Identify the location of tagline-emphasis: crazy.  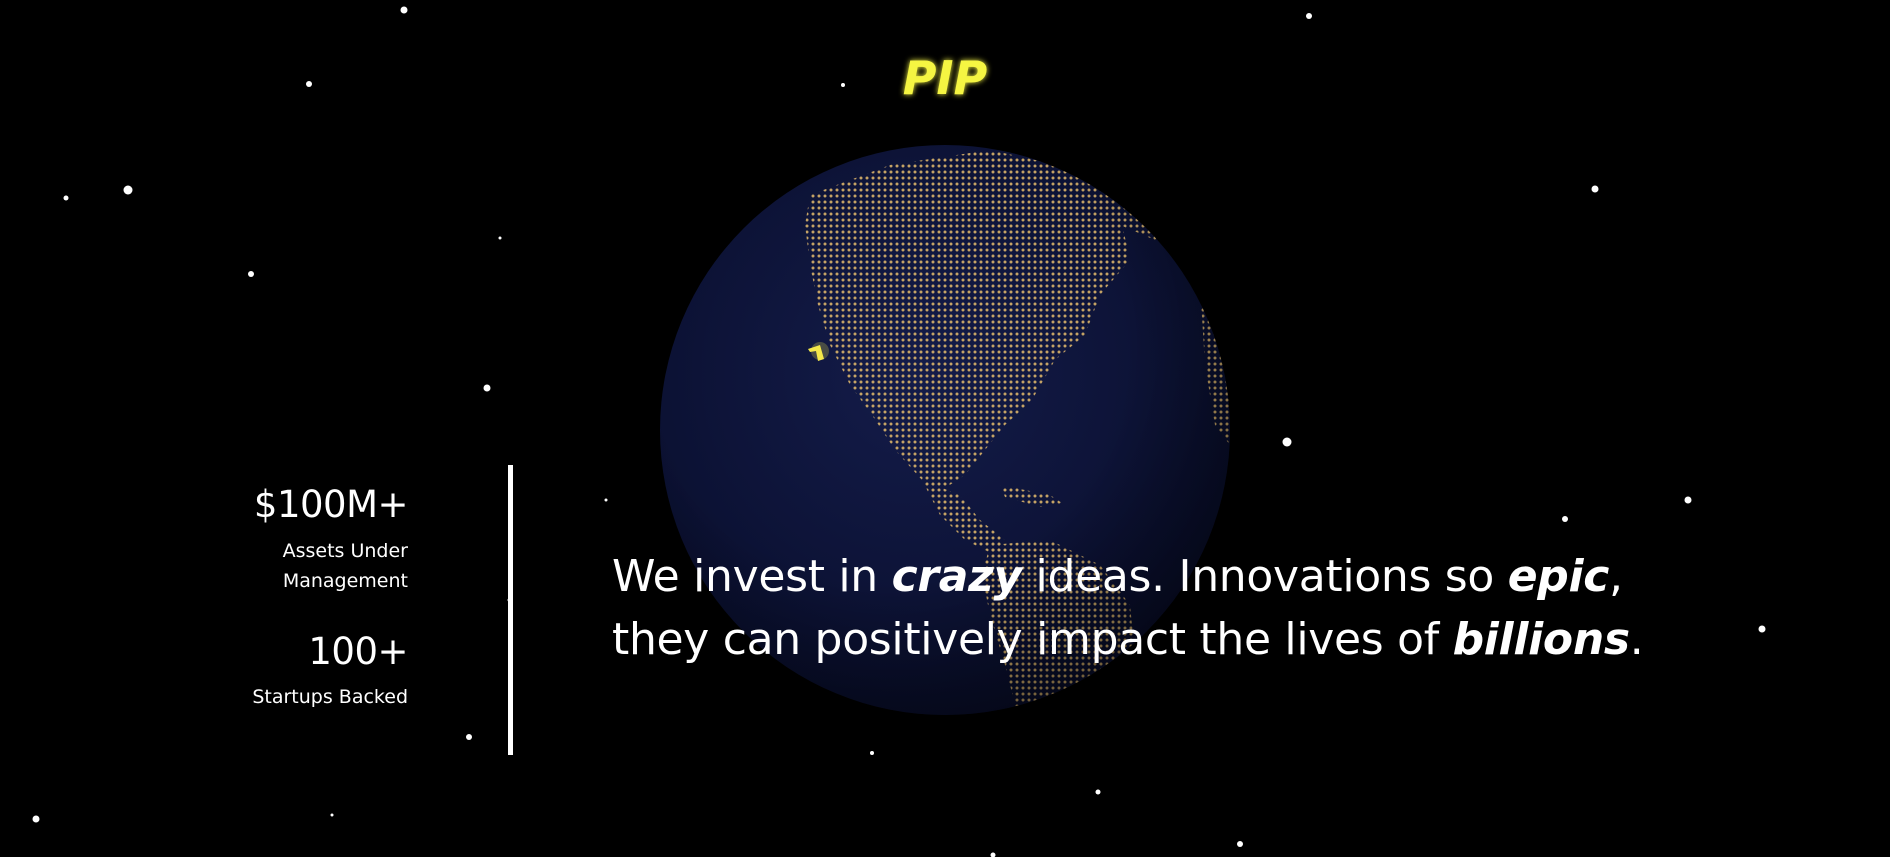
(957, 576).